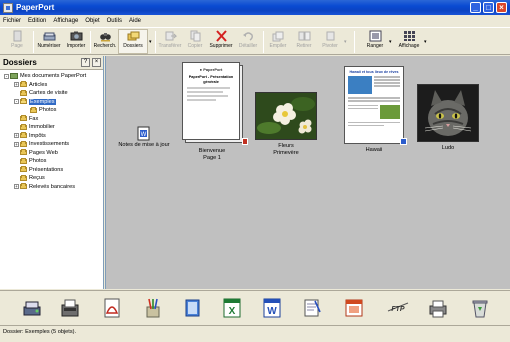  What do you see at coordinates (425, 42) in the screenshot?
I see `affichage-dropdown-arrow: ▾` at bounding box center [425, 42].